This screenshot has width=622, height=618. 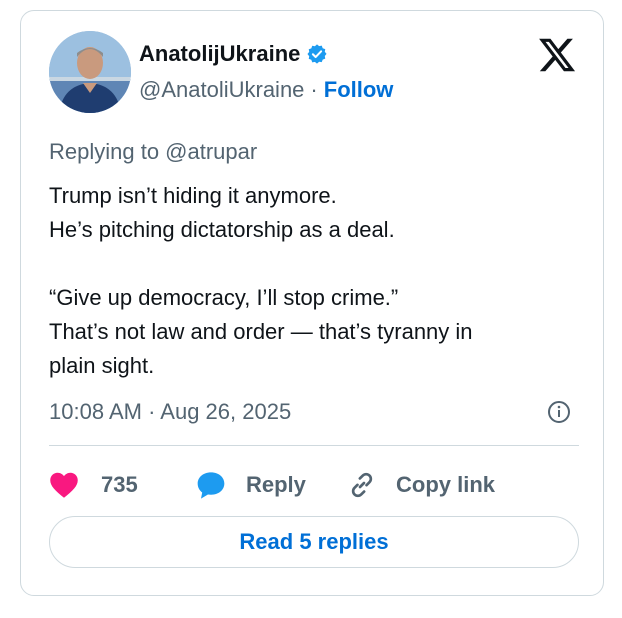 I want to click on follow-button: Follow, so click(x=359, y=90).